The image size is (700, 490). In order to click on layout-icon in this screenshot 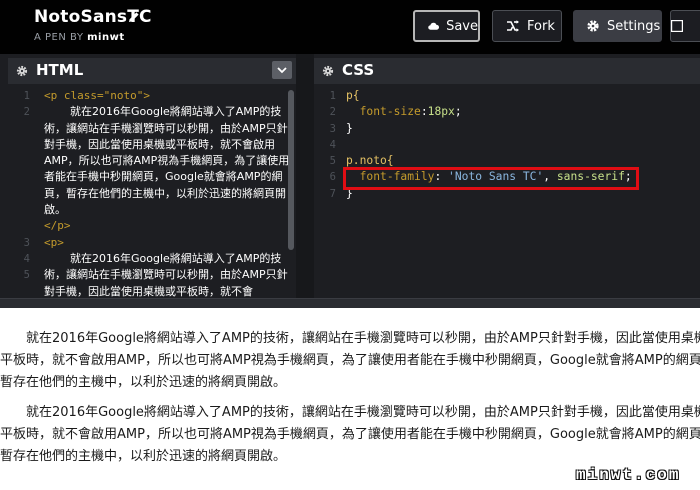, I will do `click(677, 26)`.